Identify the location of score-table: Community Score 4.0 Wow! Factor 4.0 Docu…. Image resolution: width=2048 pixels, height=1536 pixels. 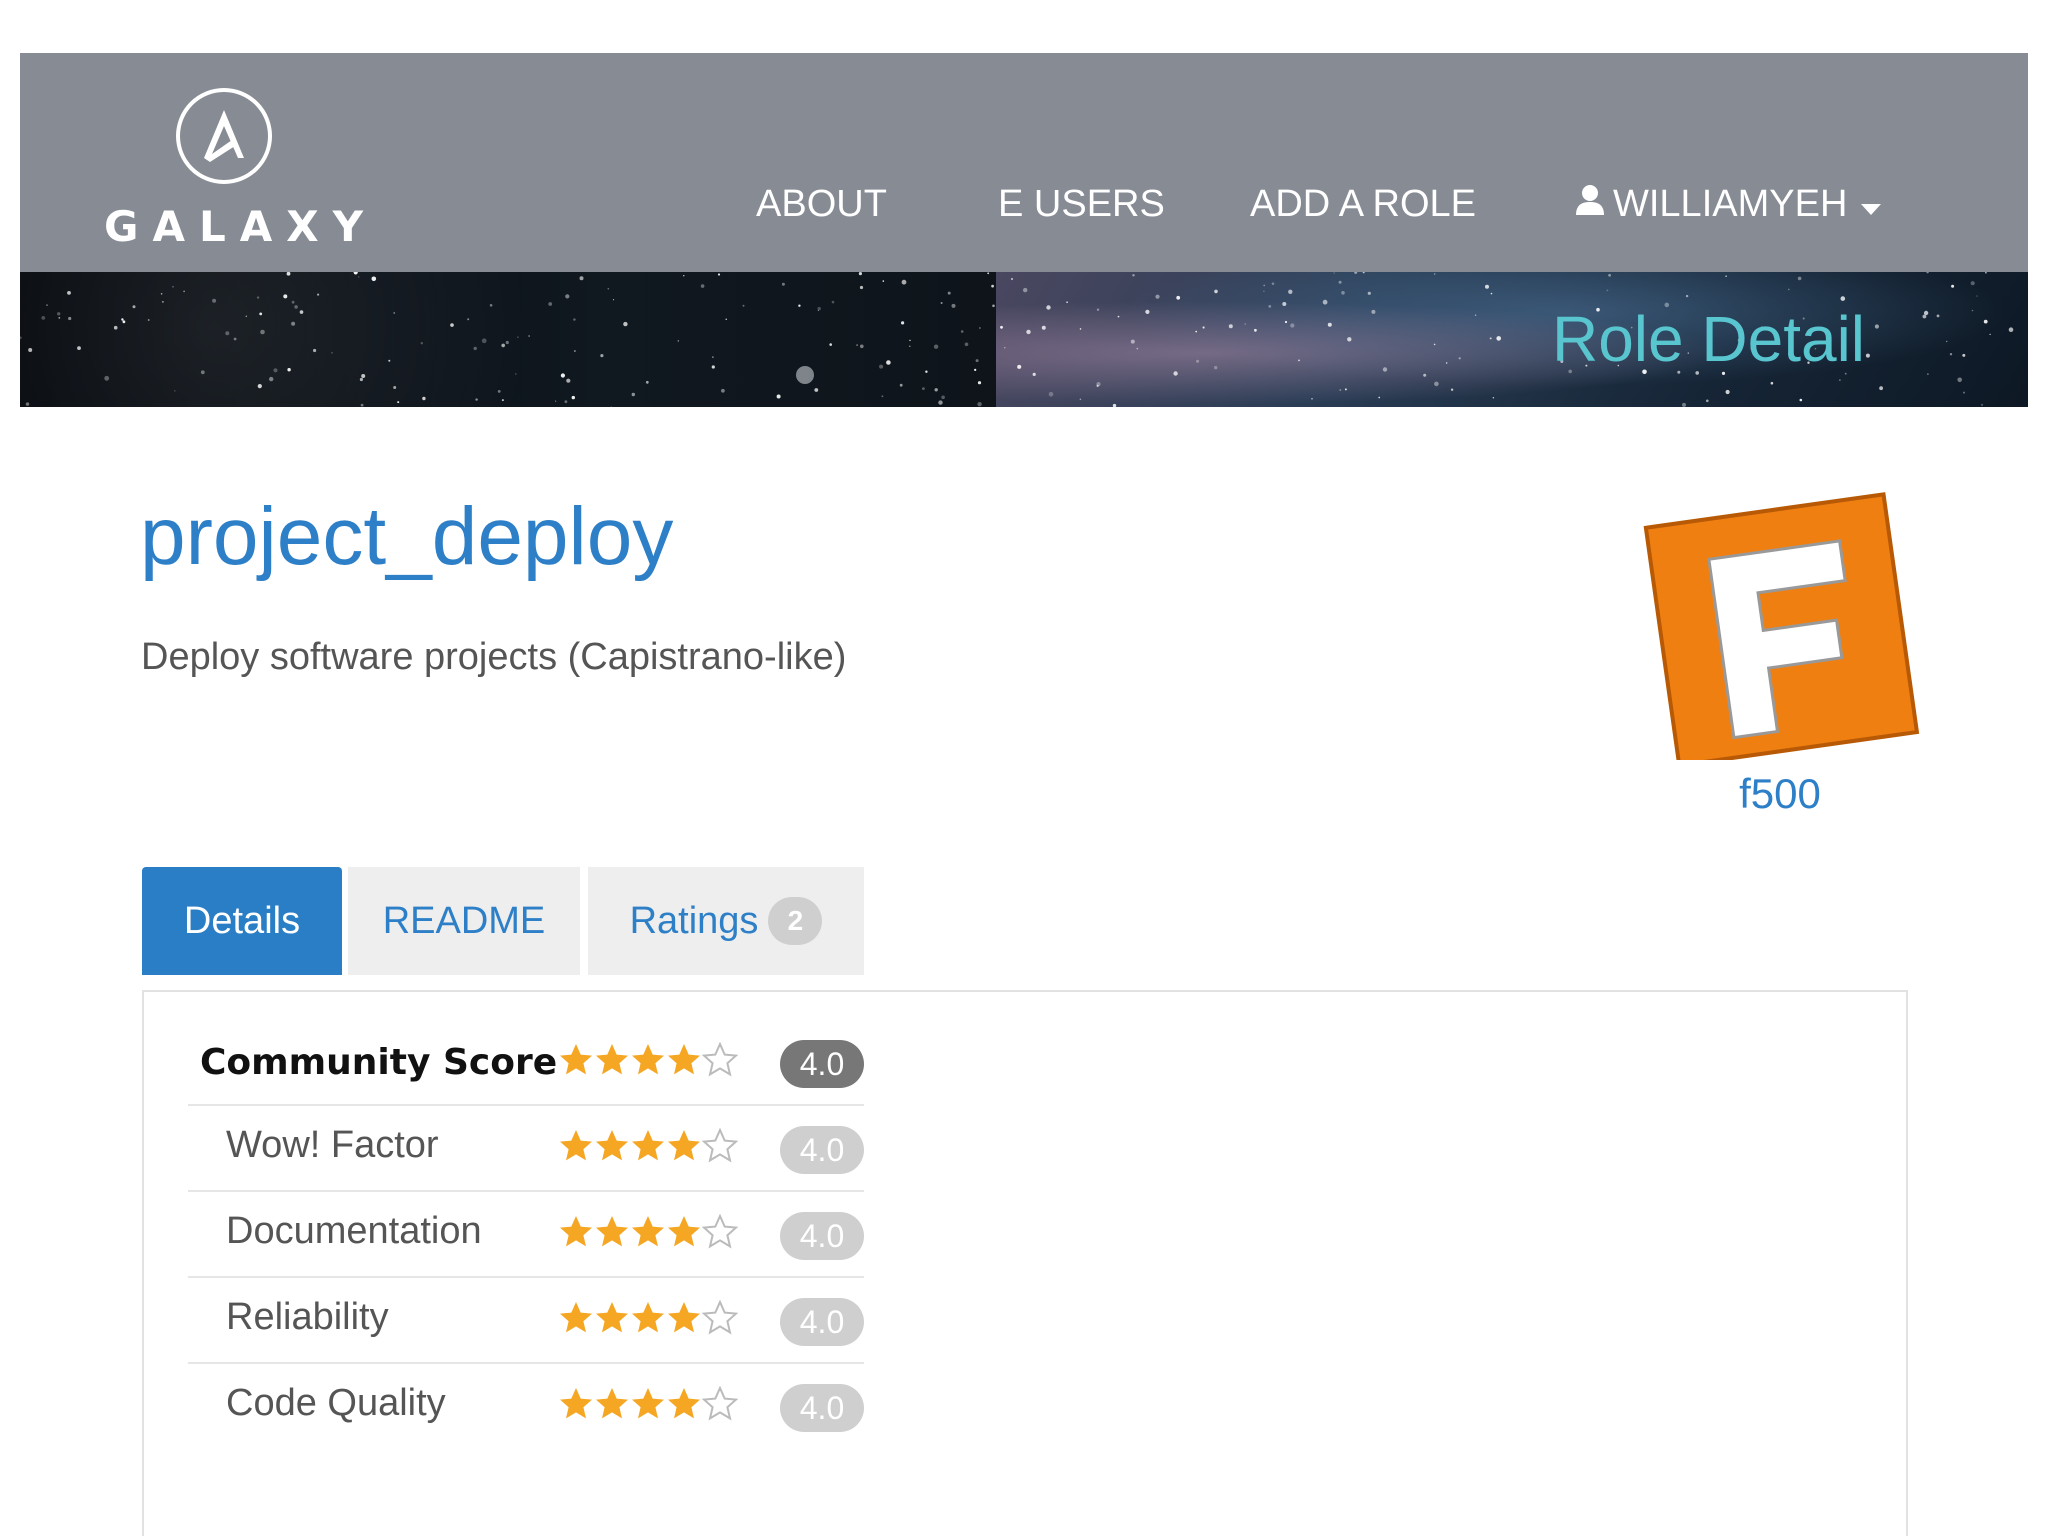
(526, 1234).